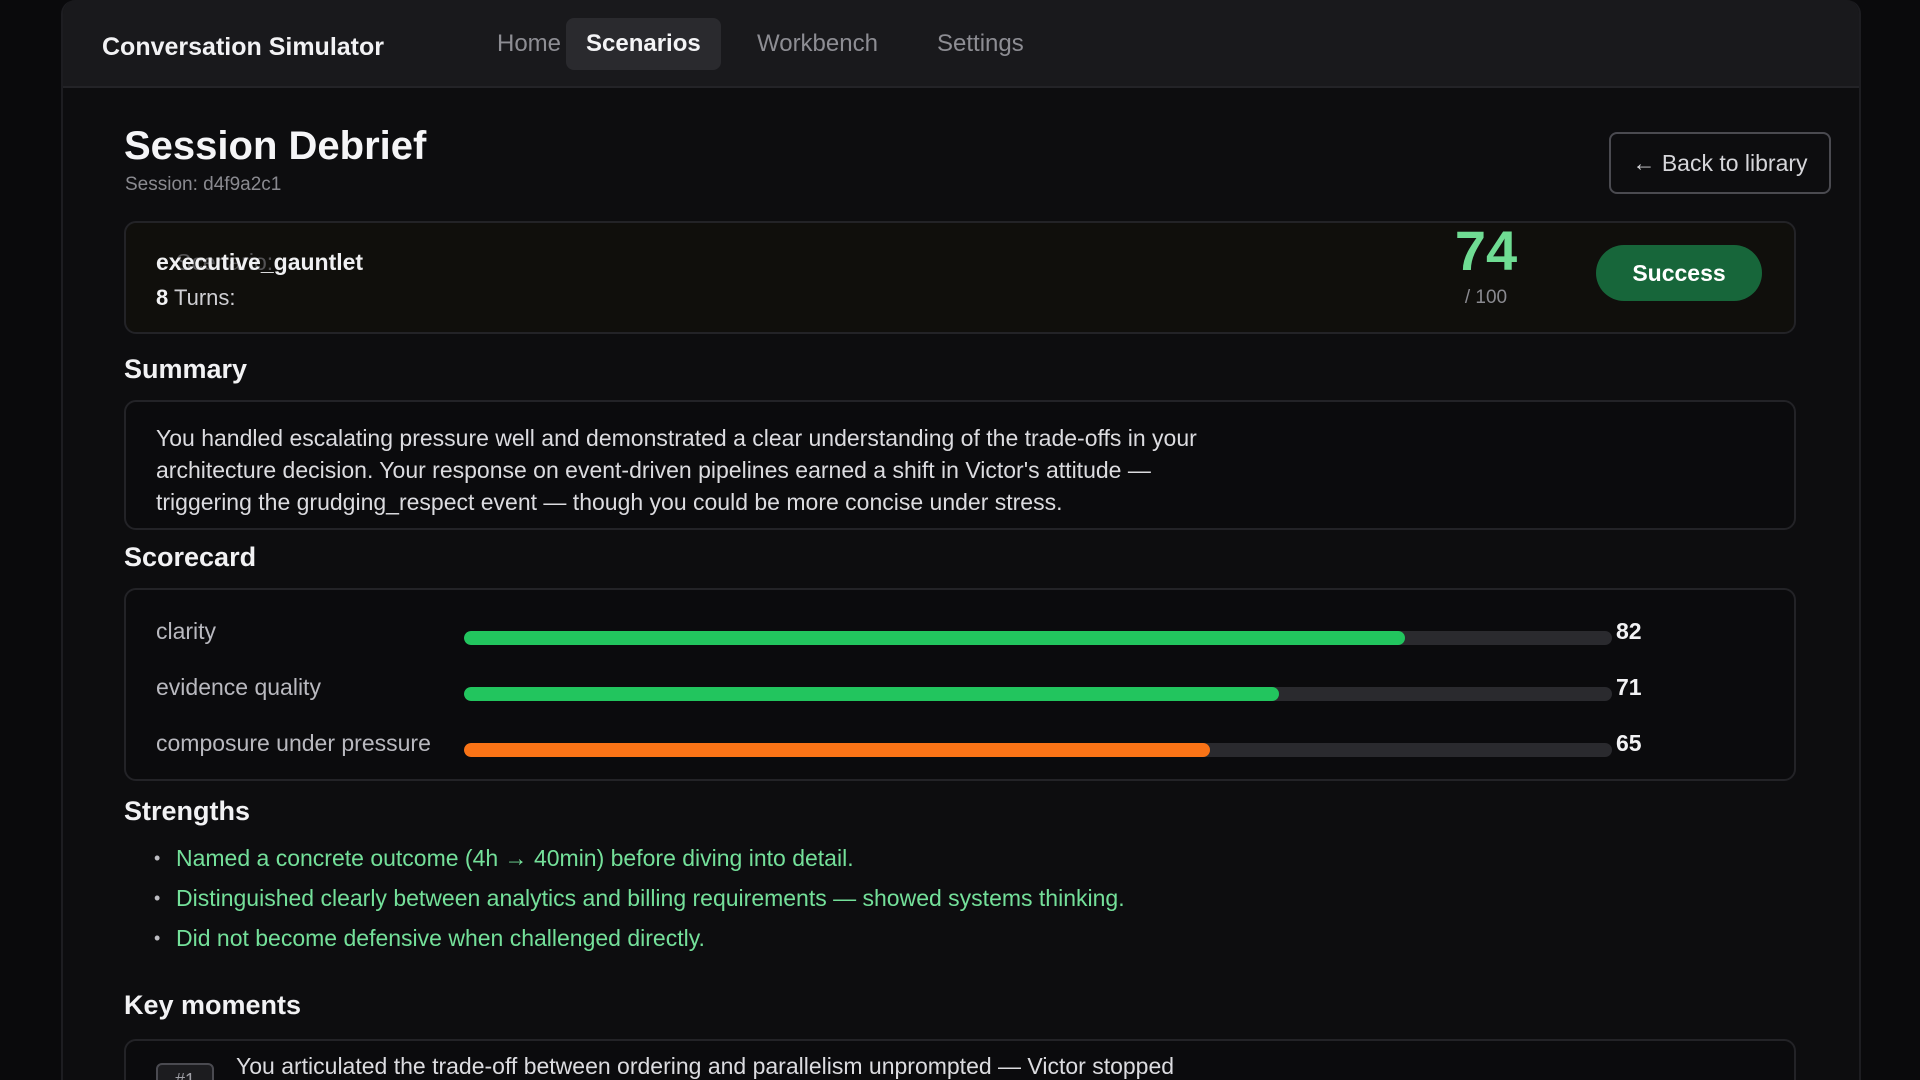 Image resolution: width=1920 pixels, height=1080 pixels. I want to click on turns-info: 8 Turns:, so click(196, 298).